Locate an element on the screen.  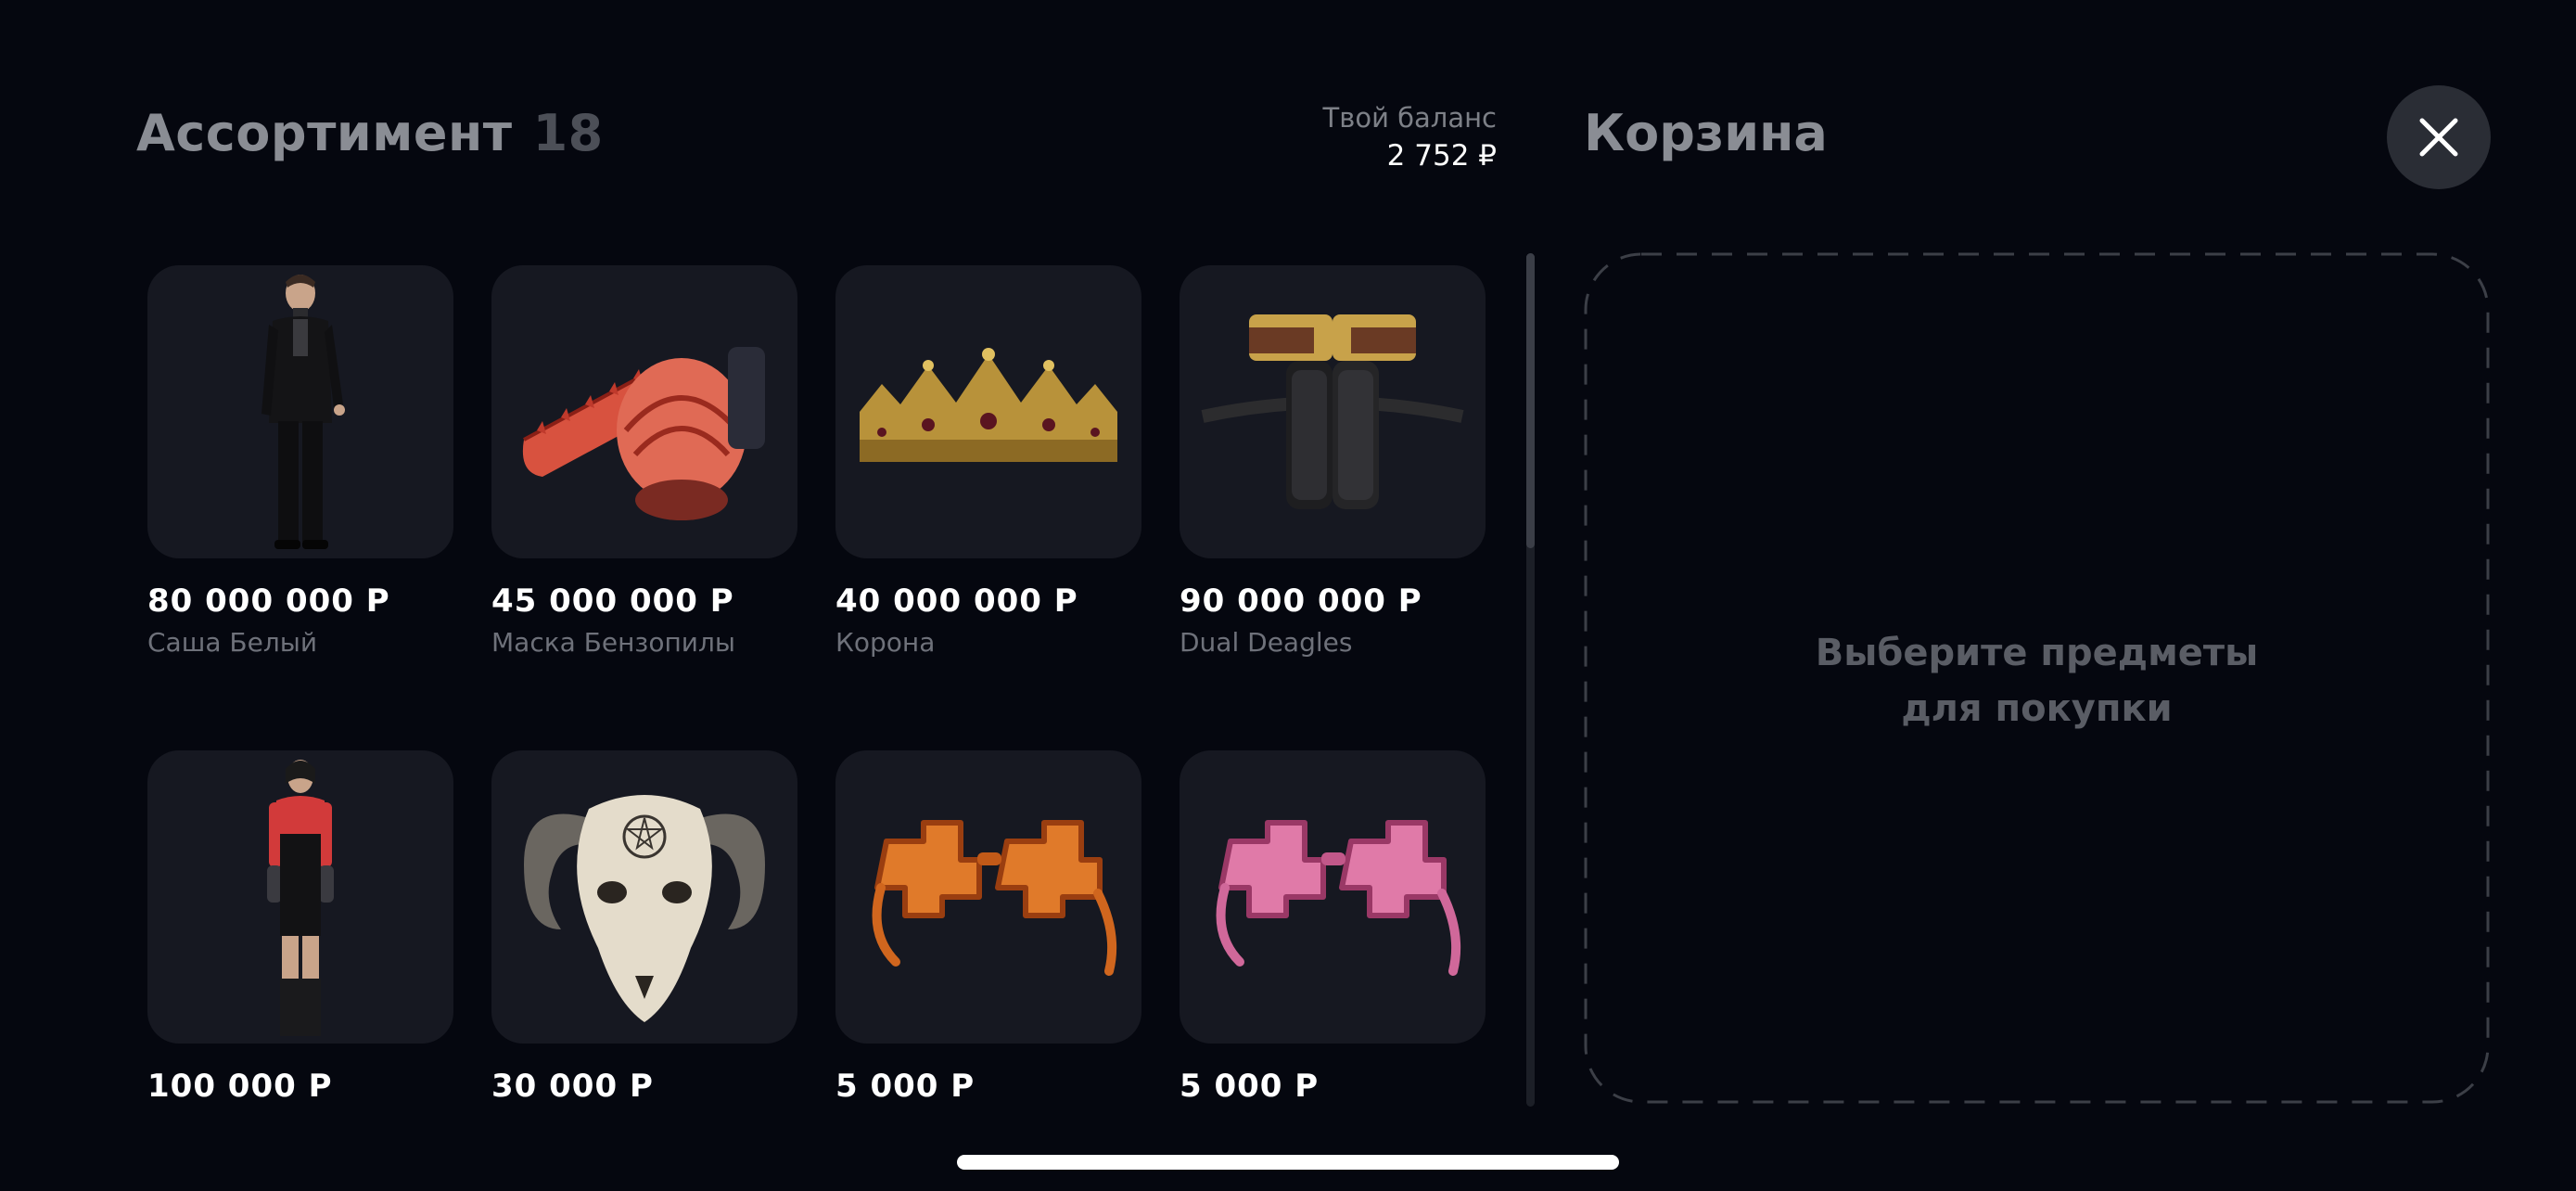
home-indicator is located at coordinates (1288, 1162).